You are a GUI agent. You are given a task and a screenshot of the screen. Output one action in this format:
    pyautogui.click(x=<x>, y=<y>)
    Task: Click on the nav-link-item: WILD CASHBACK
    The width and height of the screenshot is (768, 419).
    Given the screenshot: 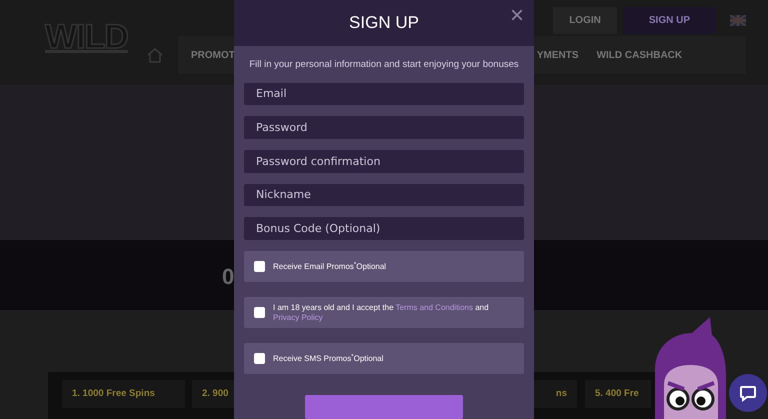 What is the action you would take?
    pyautogui.click(x=639, y=55)
    